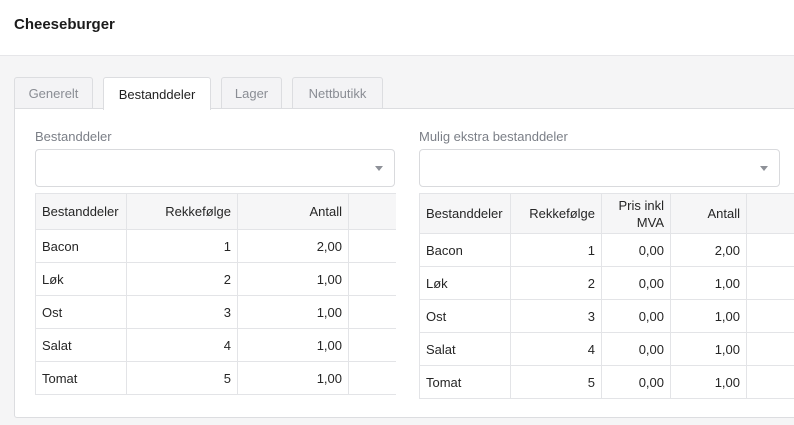 This screenshot has width=794, height=425. I want to click on table-row: Bacon 1 0,00 2,00, so click(606, 250).